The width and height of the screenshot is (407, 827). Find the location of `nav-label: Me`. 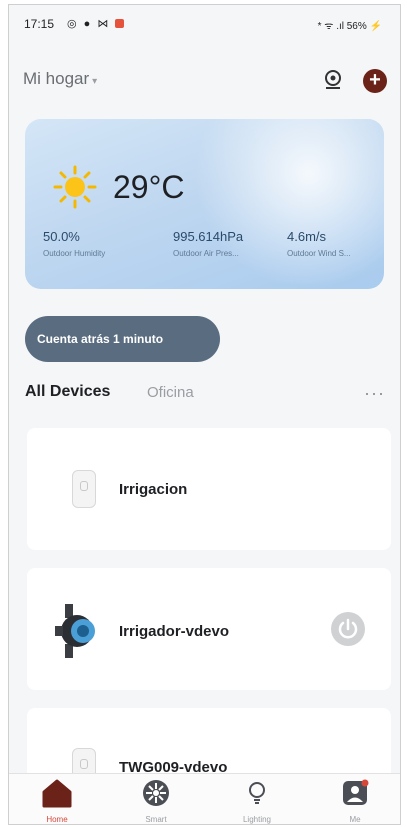

nav-label: Me is located at coordinates (355, 819).